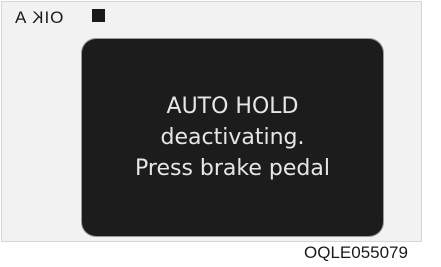  I want to click on type-label: OIK A, so click(38, 18).